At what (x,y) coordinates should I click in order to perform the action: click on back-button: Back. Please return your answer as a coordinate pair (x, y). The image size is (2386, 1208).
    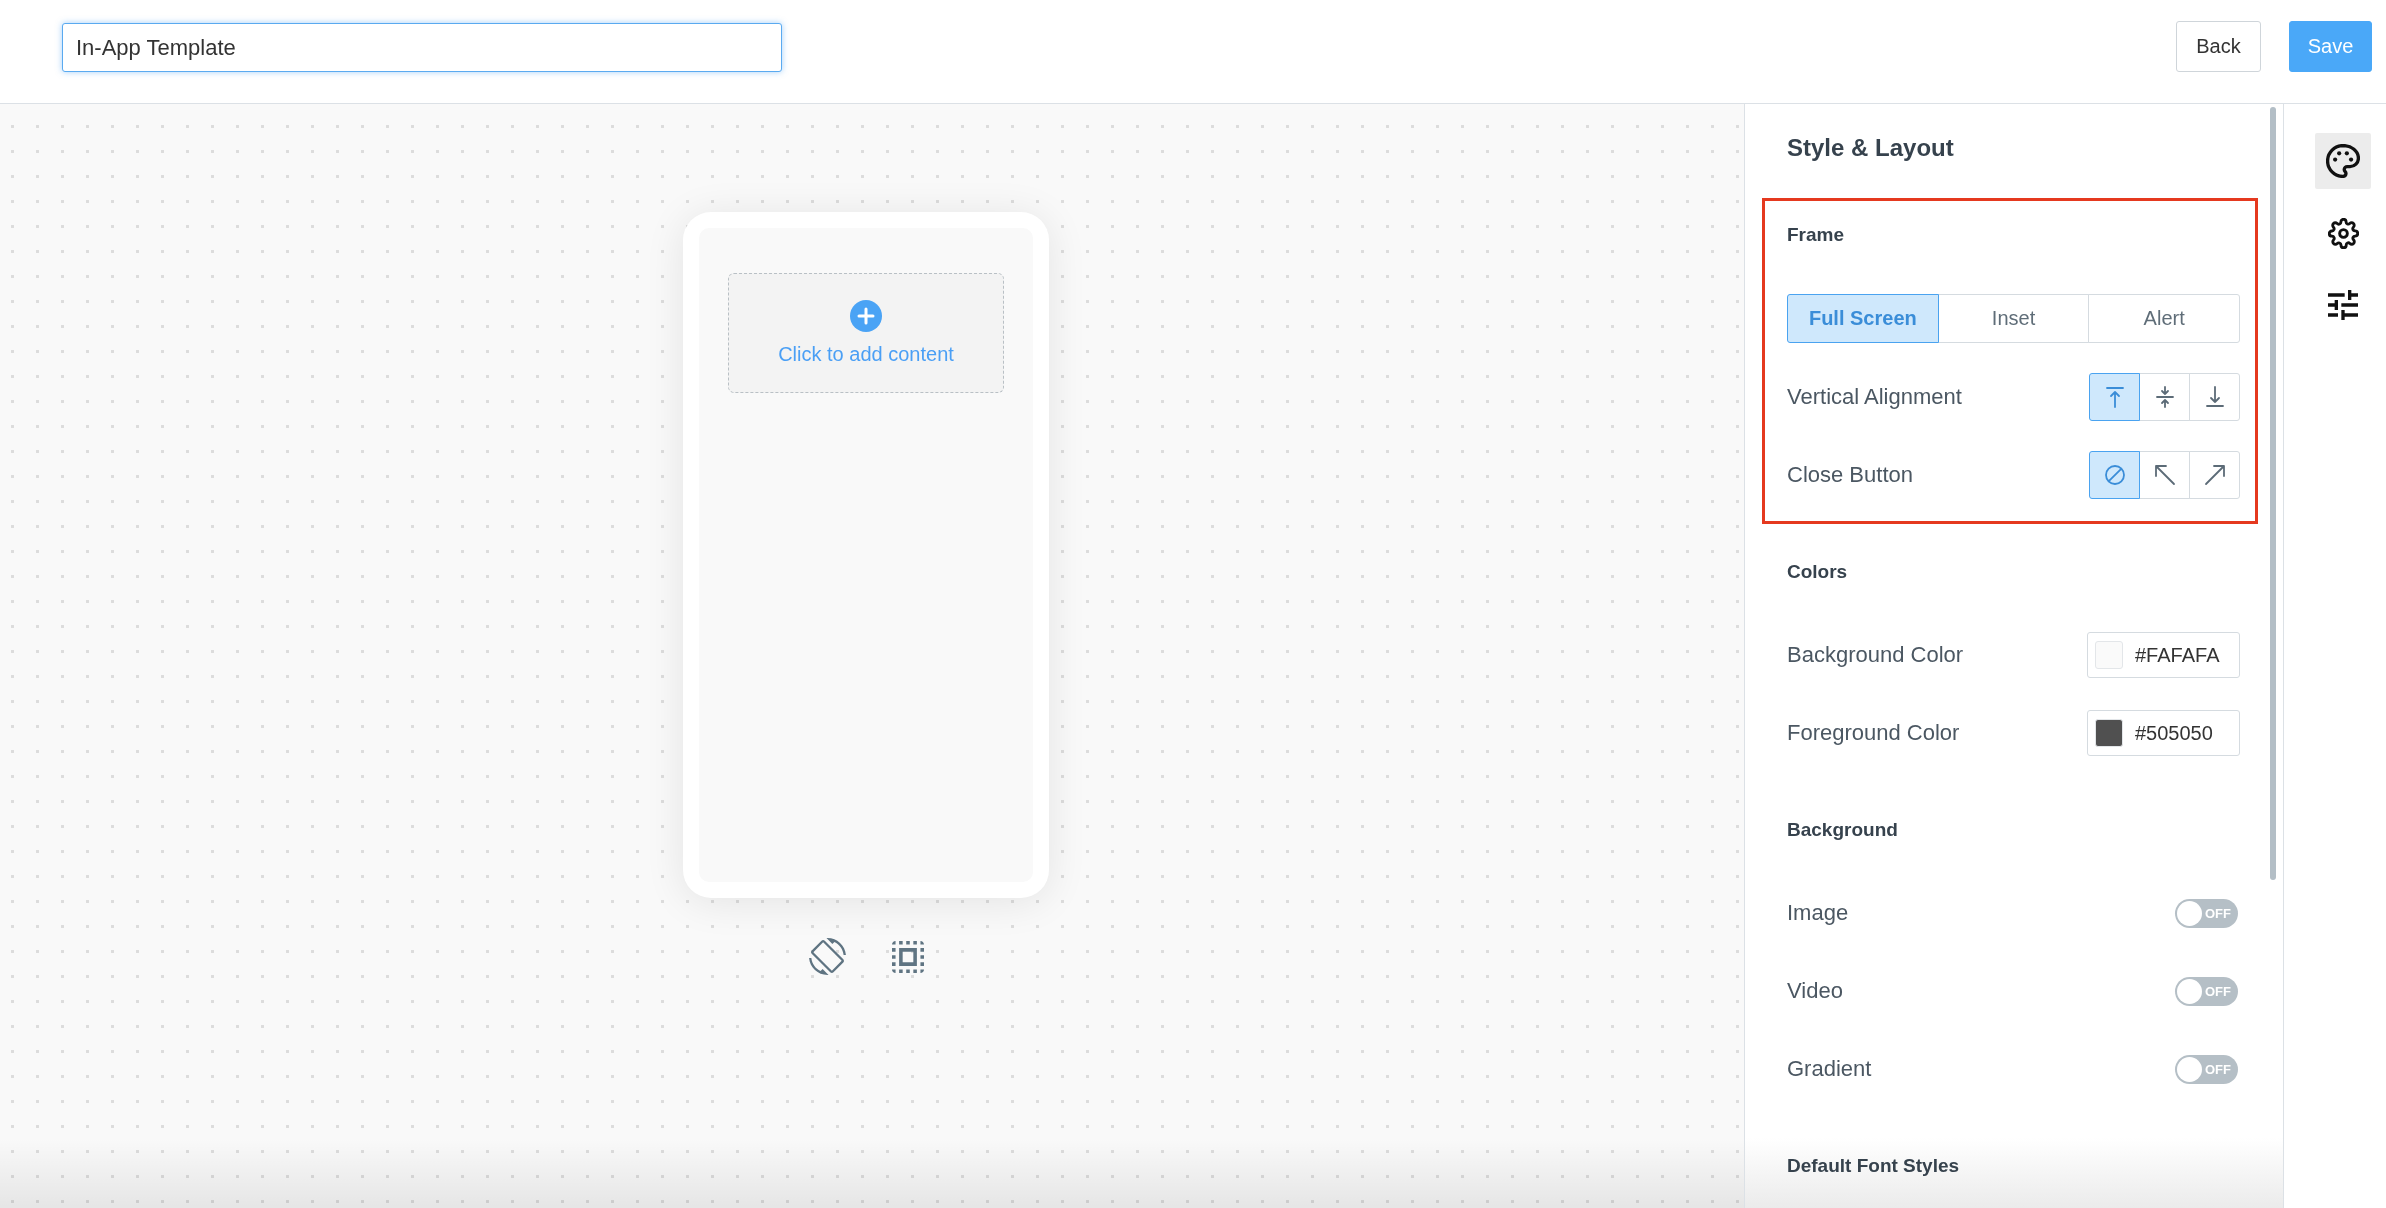
    Looking at the image, I should click on (2218, 46).